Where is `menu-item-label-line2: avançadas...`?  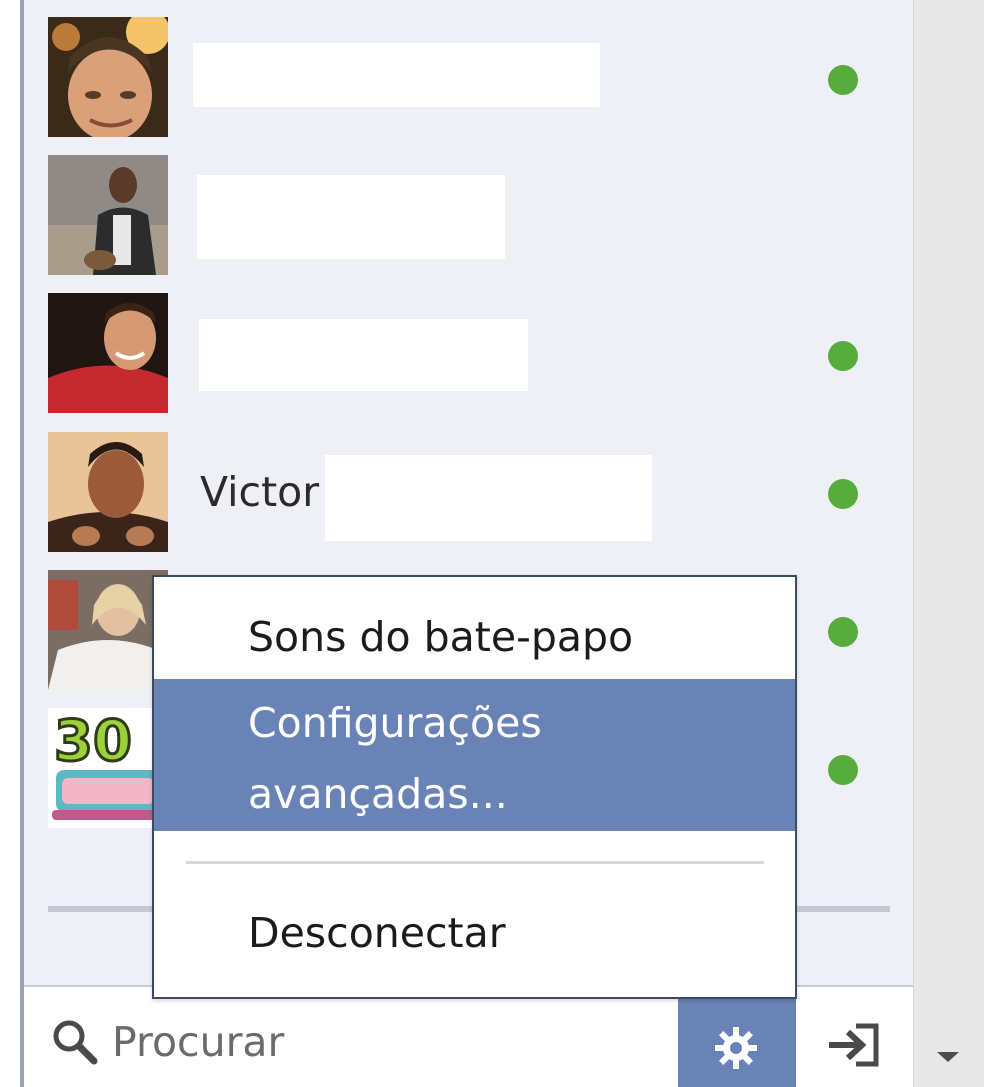 menu-item-label-line2: avançadas... is located at coordinates (378, 794).